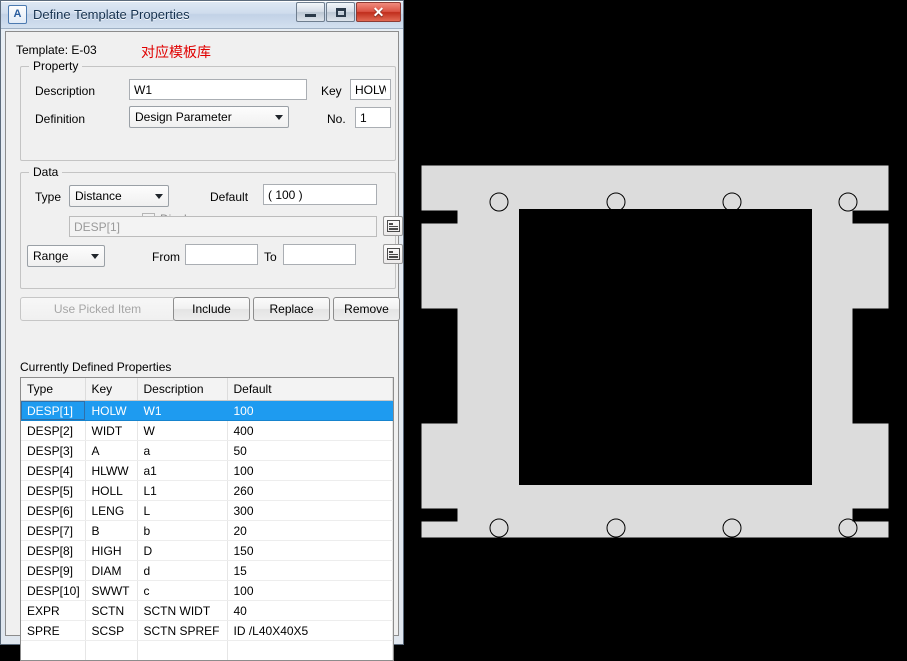 The width and height of the screenshot is (907, 661). Describe the element at coordinates (207, 611) in the screenshot. I see `table-row: EXPRSCTNSCTN WIDT40` at that location.